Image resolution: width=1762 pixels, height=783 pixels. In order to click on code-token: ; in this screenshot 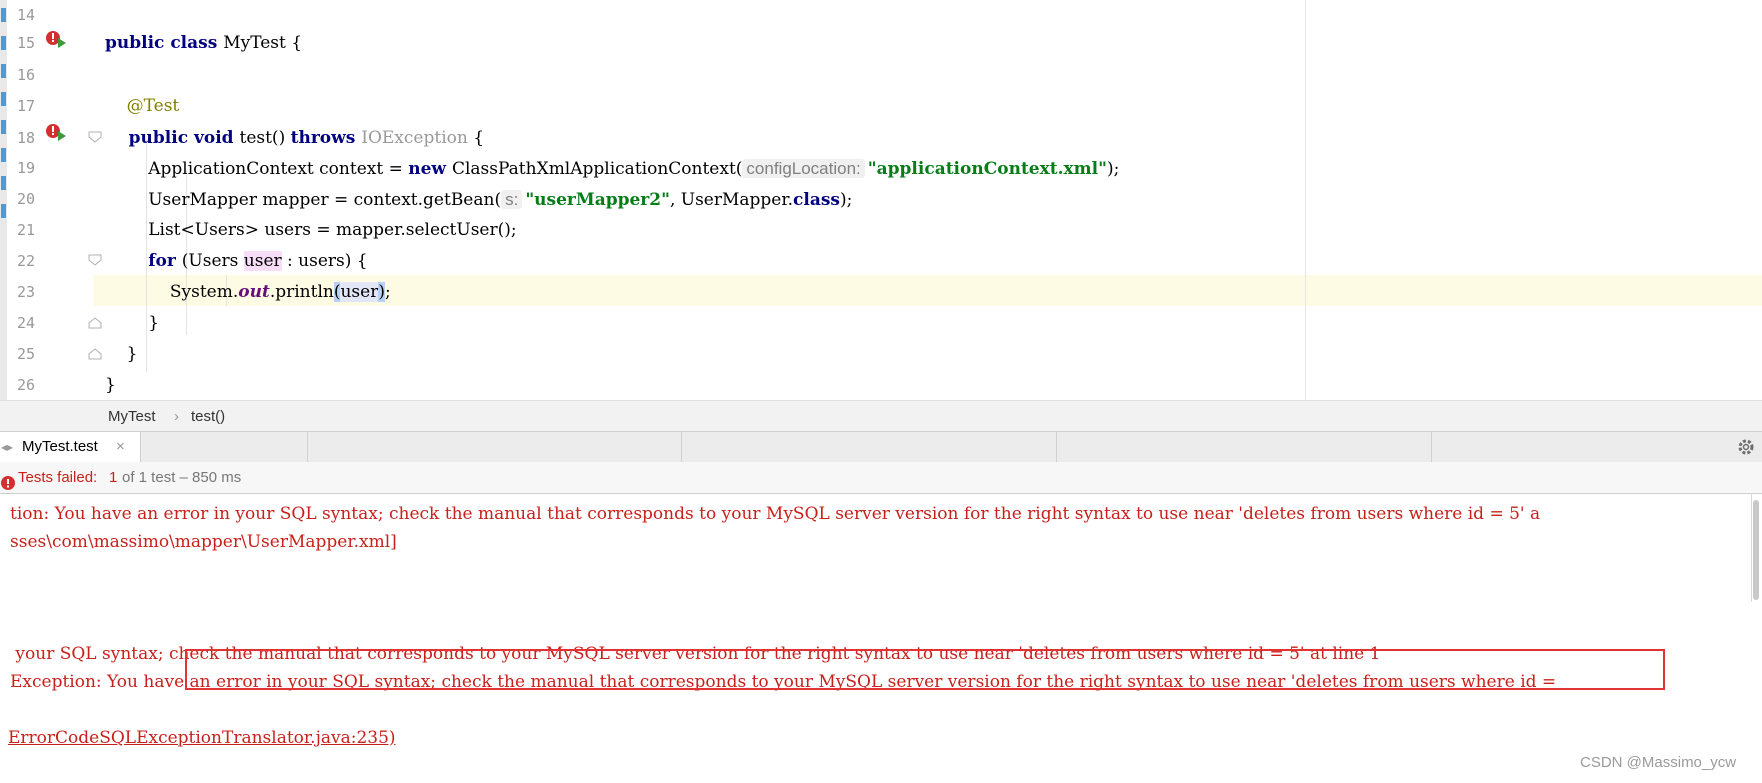, I will do `click(387, 292)`.